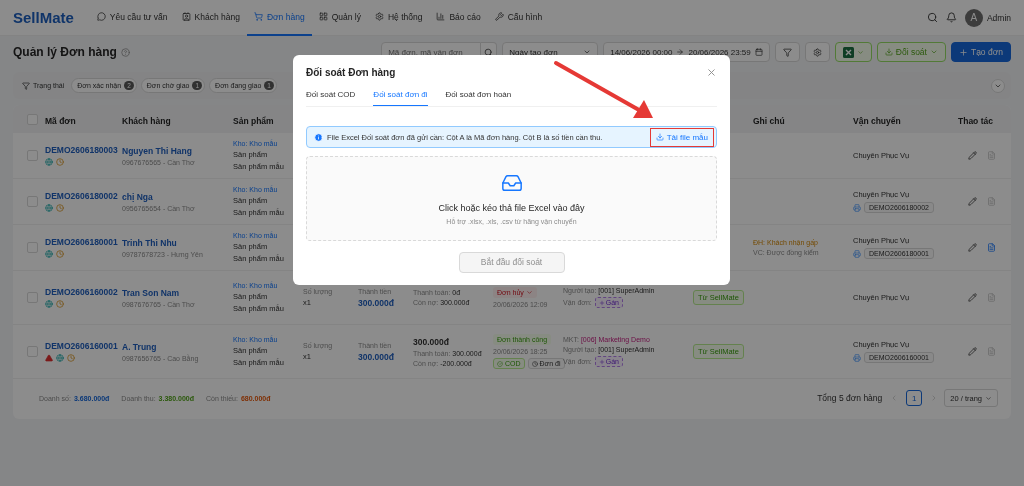 The image size is (1024, 486). Describe the element at coordinates (848, 52) in the screenshot. I see `spreadsheet-icon` at that location.